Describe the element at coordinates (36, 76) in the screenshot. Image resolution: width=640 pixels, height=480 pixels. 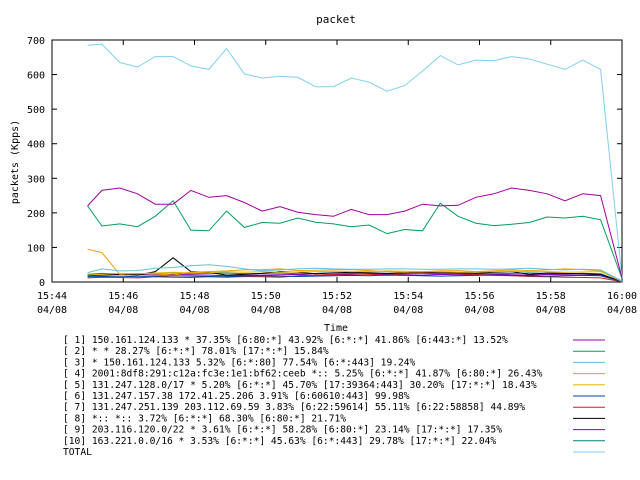
I see `y-tick-label: 600` at that location.